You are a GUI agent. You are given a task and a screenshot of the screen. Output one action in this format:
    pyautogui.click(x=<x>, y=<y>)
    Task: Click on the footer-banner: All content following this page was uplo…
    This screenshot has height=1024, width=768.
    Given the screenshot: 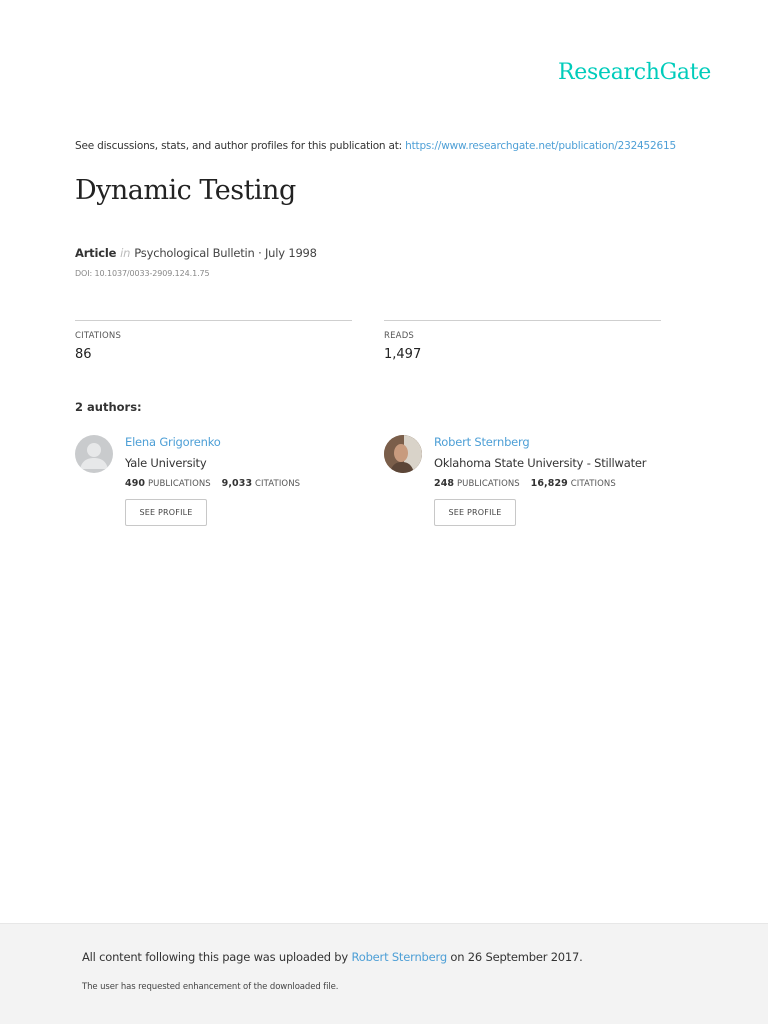 What is the action you would take?
    pyautogui.click(x=384, y=973)
    